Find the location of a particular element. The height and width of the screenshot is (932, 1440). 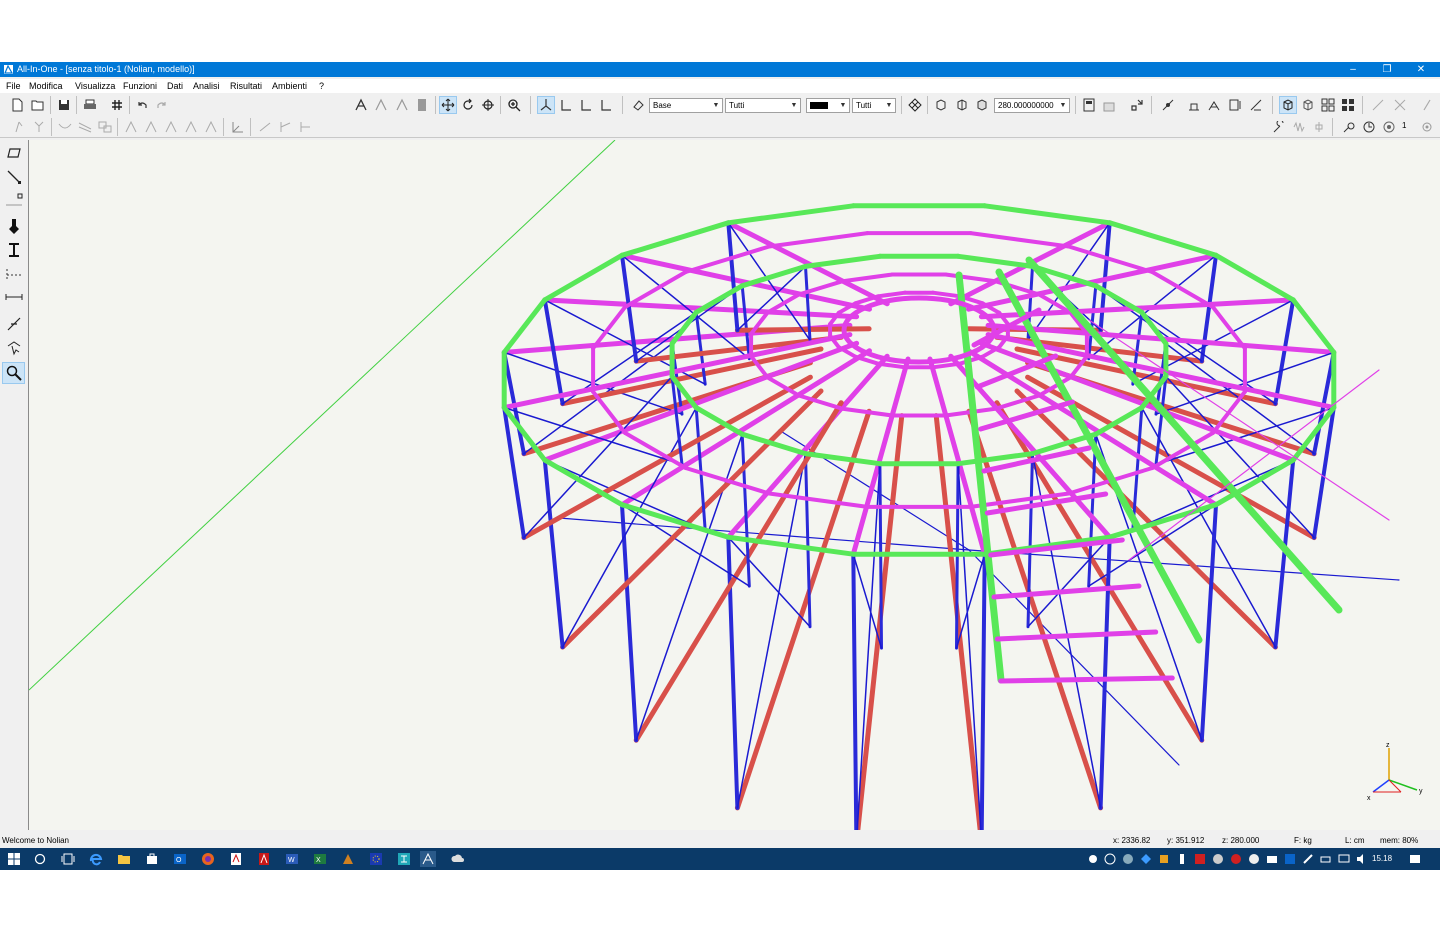

tray-shield-icon is located at coordinates (1164, 859).